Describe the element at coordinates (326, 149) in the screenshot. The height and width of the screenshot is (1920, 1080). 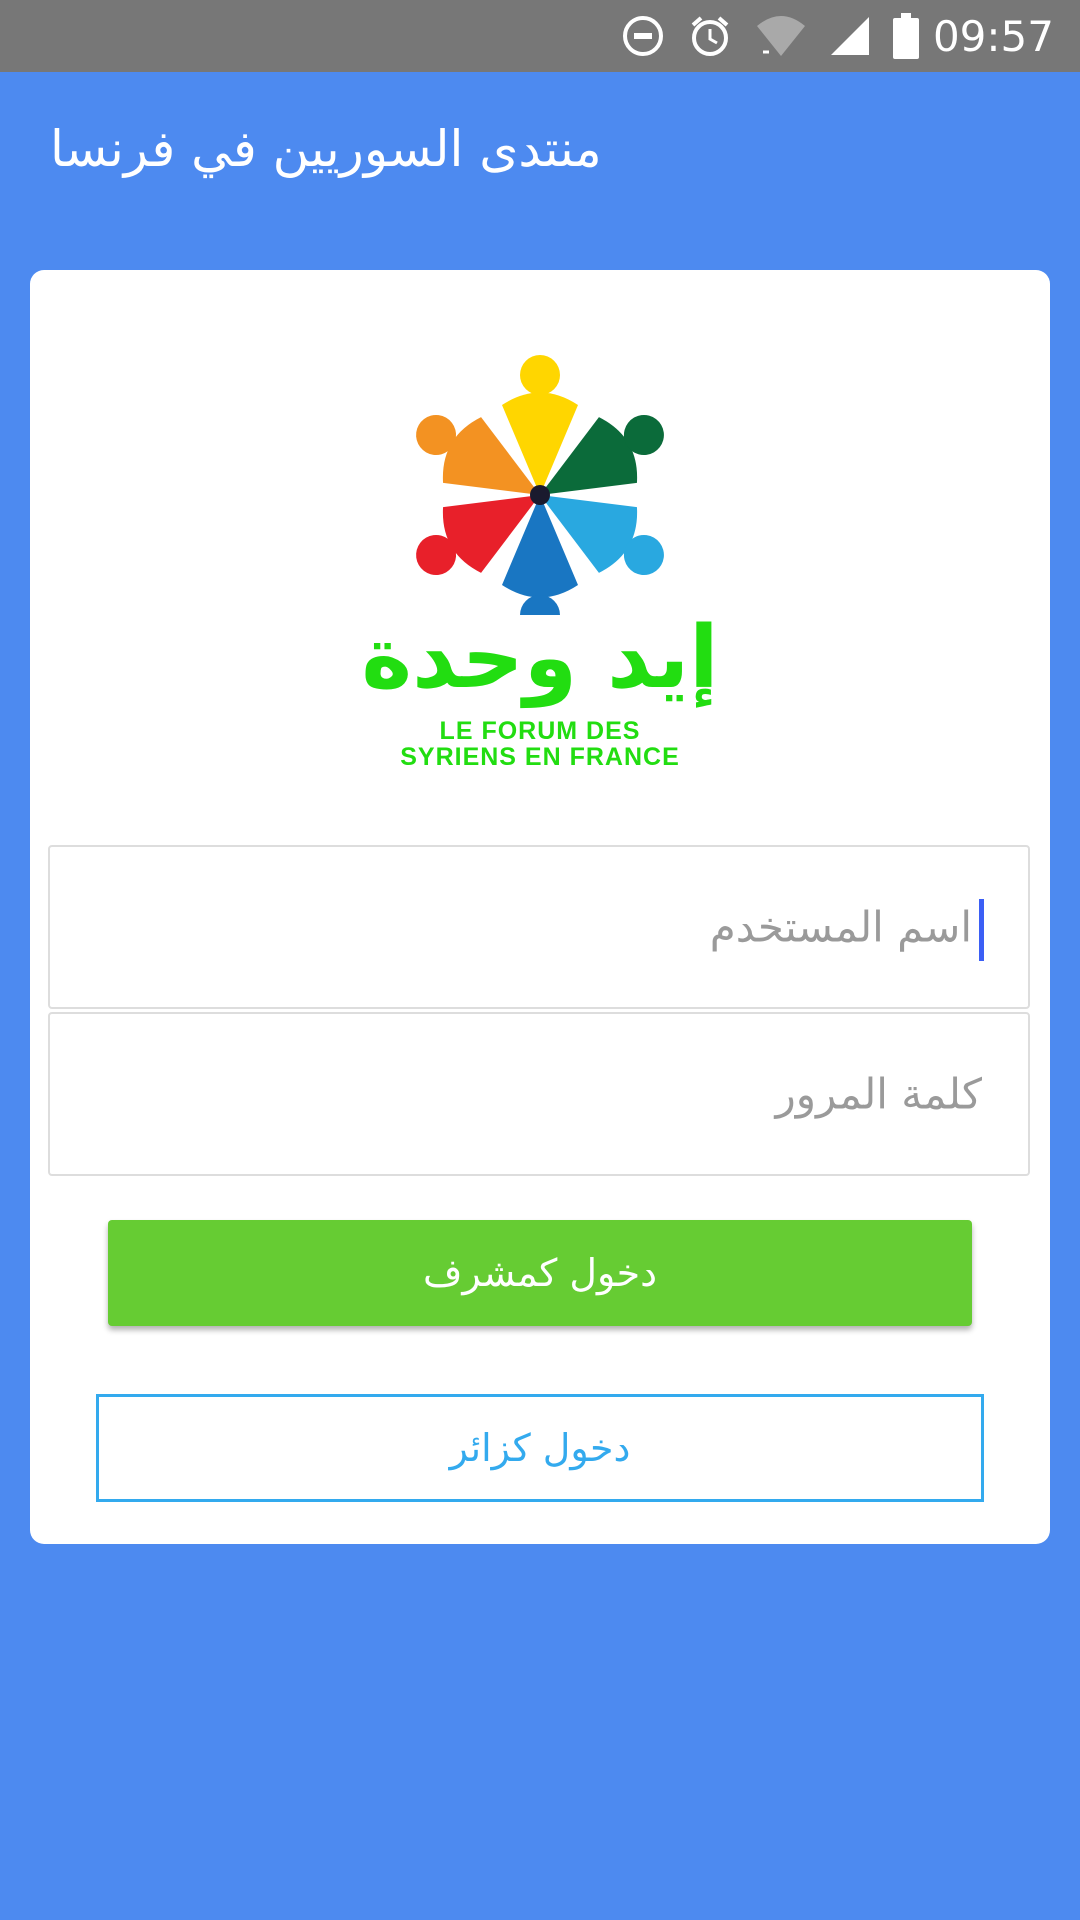
I see `app-title: منتدى السوريين في فرنسا` at that location.